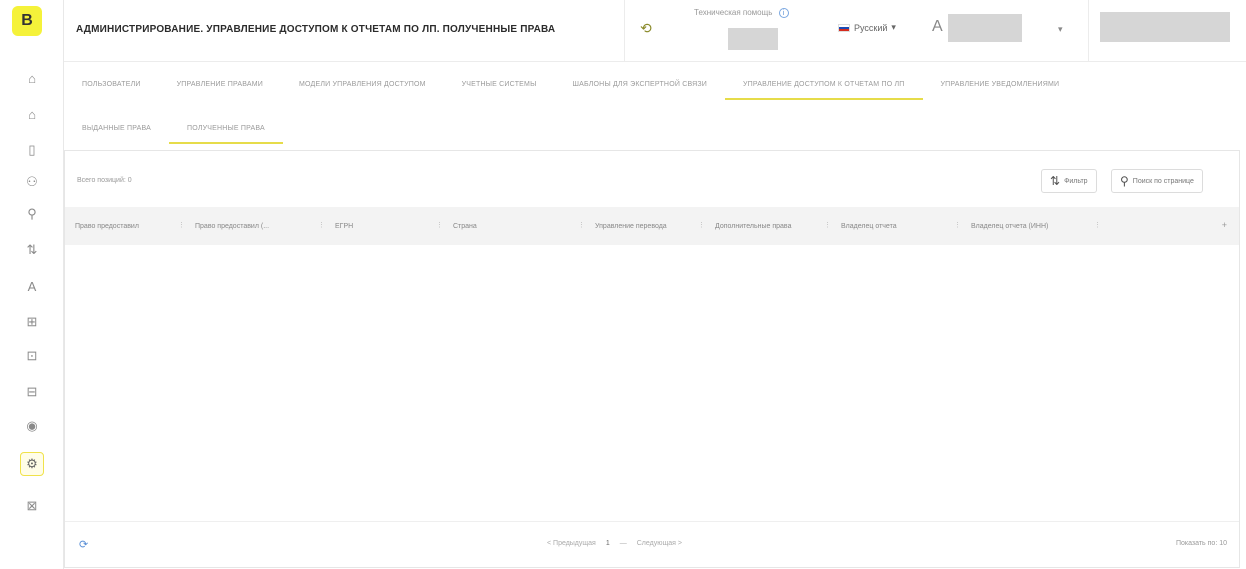  I want to click on tech-support-link: Техническая помощь i, so click(741, 13).